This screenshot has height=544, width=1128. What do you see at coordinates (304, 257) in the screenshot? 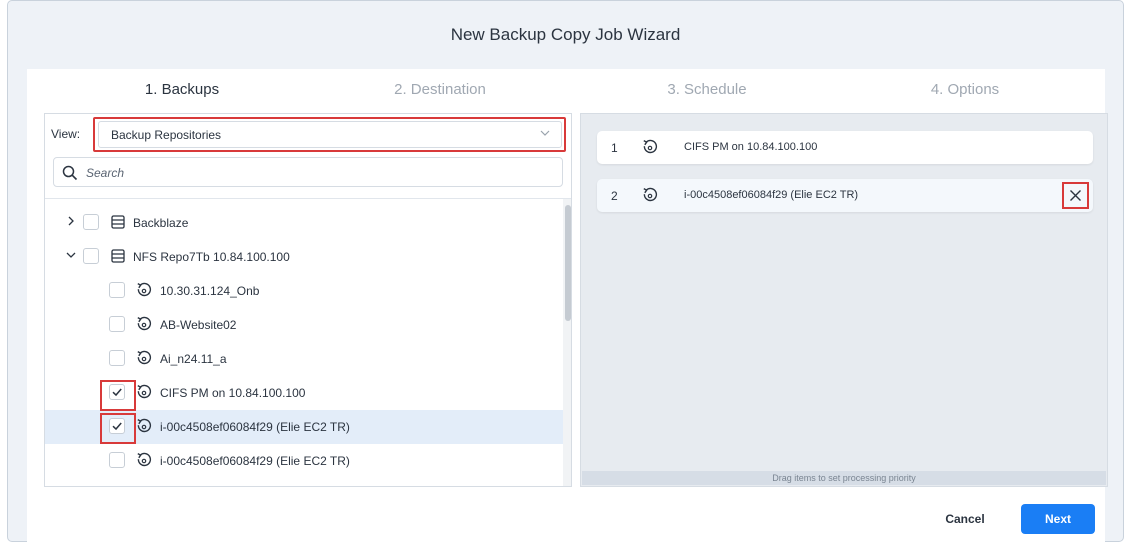
I see `tree-row-nfs-repo: NFS Repo7Tb 10.84.100.100` at bounding box center [304, 257].